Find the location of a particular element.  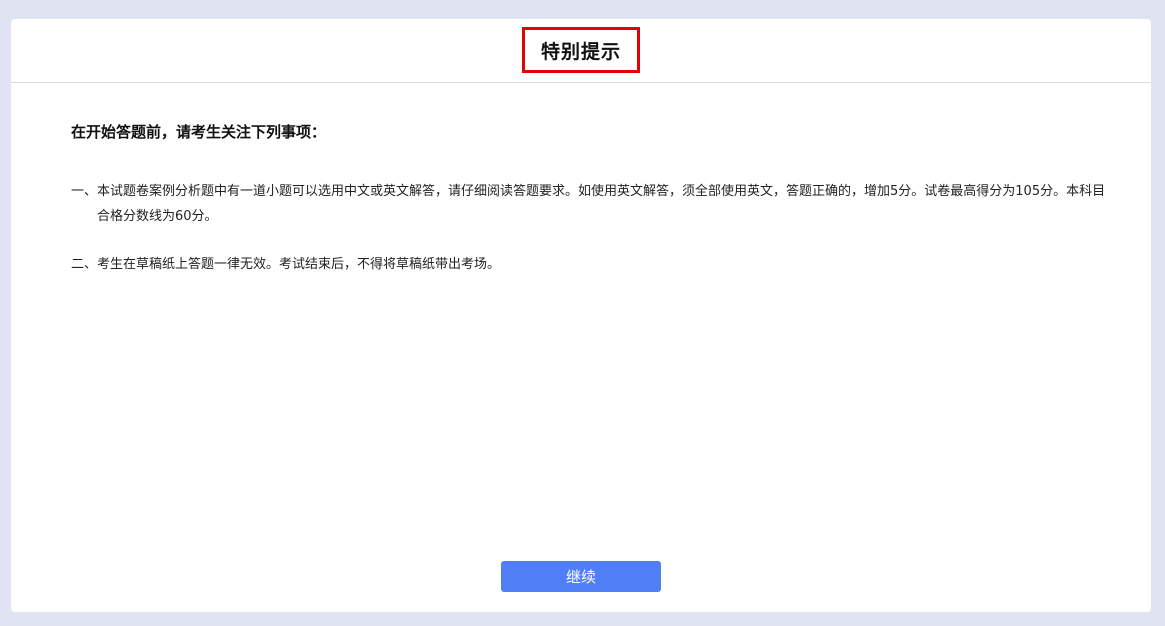

notice-item-2: 二、 考生在草稿纸上答题一律无效。考试结束后，不得将草稿纸带出考场。 is located at coordinates (591, 264).